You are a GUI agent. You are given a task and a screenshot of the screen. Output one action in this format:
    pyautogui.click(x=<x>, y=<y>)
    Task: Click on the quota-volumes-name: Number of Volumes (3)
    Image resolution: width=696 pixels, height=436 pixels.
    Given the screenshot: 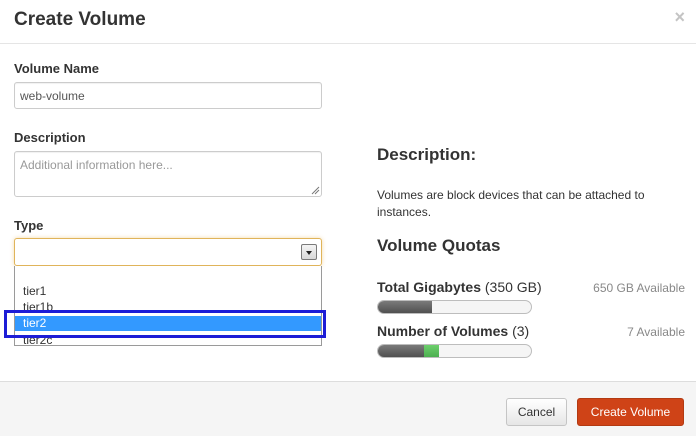 What is the action you would take?
    pyautogui.click(x=453, y=331)
    